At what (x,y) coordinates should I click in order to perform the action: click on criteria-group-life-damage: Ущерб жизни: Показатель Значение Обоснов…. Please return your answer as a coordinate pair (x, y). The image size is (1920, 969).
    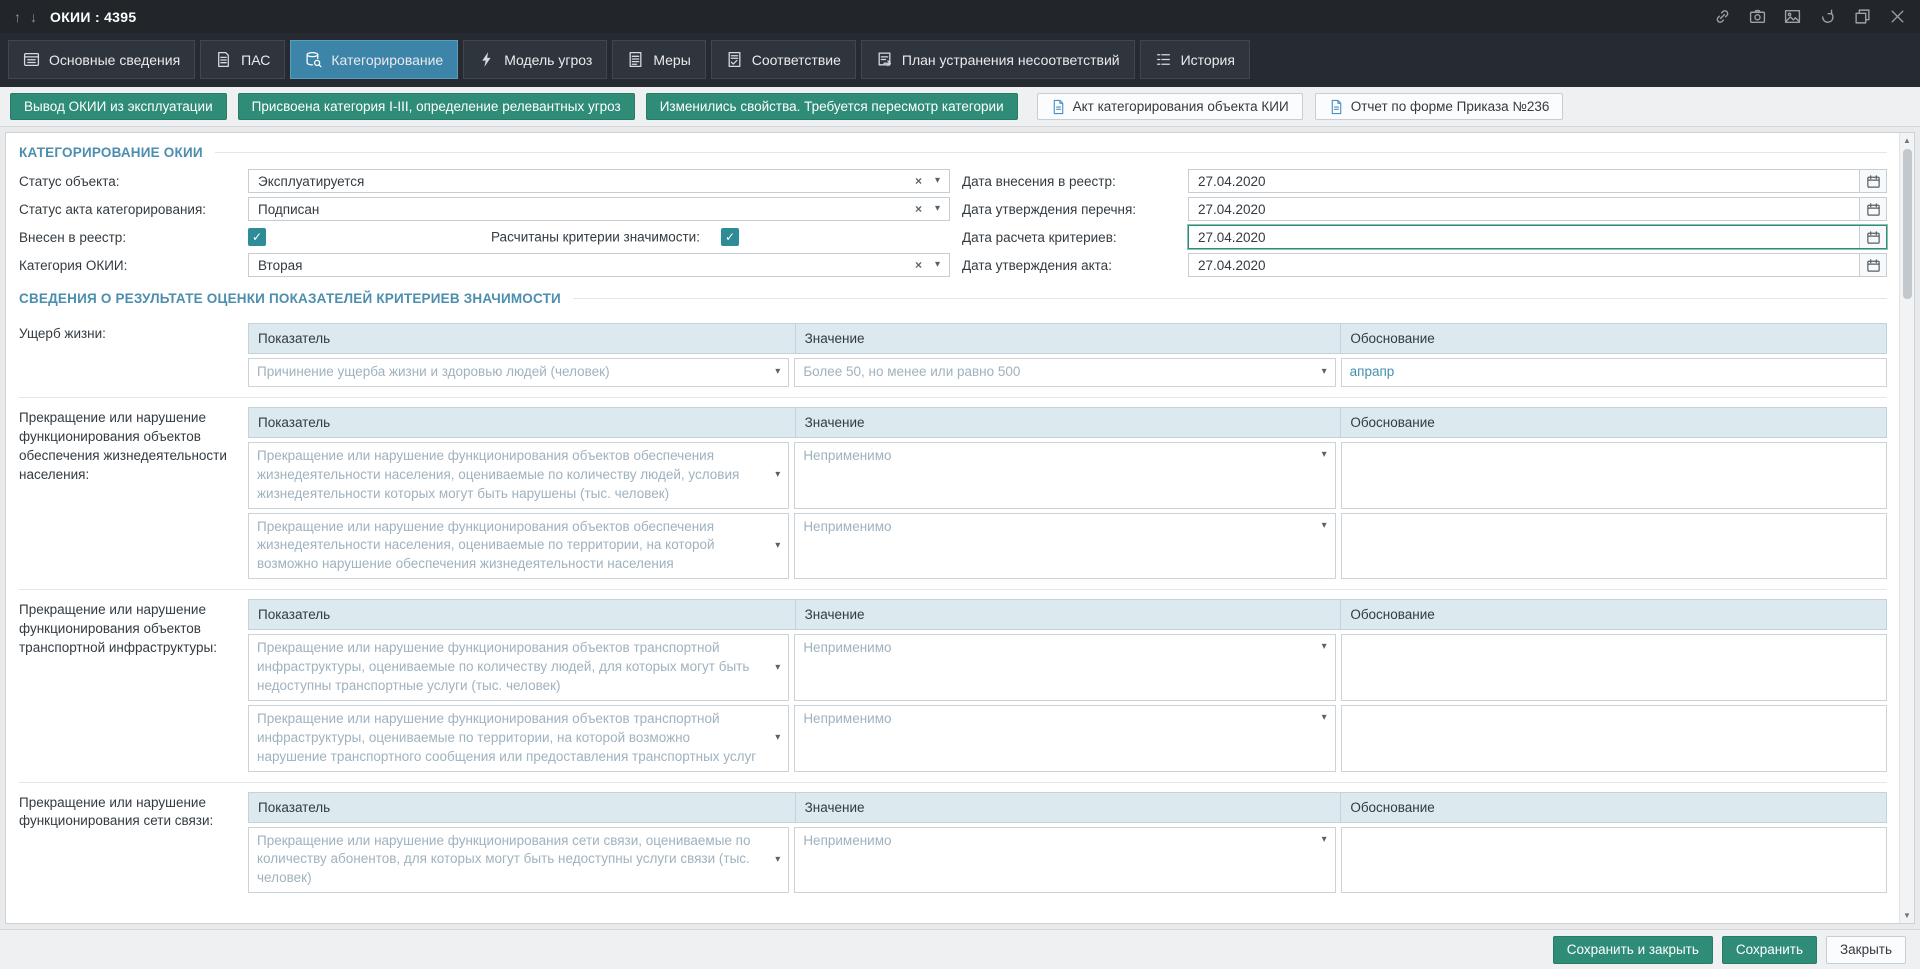
    Looking at the image, I should click on (953, 351).